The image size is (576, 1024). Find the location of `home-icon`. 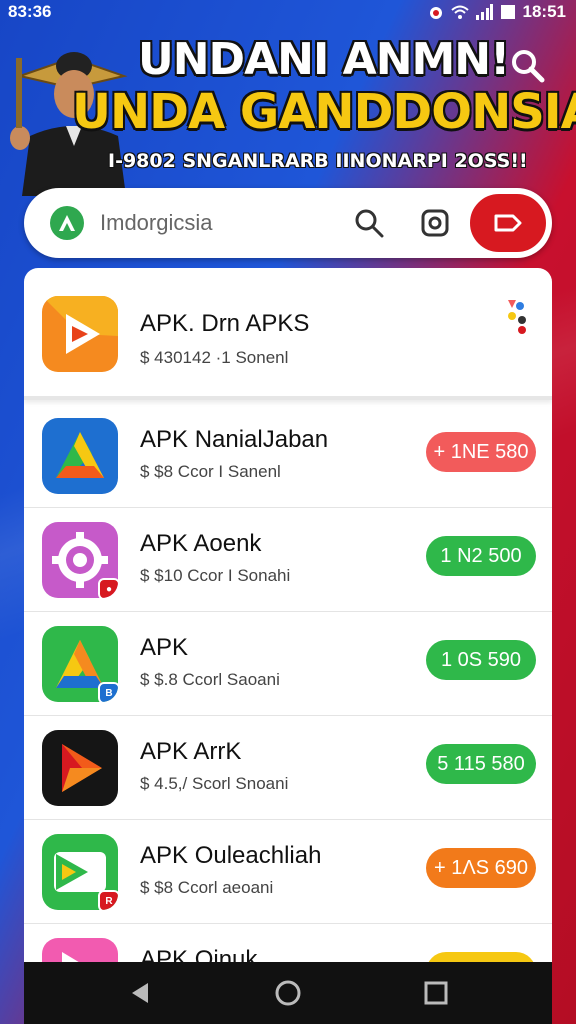

home-icon is located at coordinates (288, 993).